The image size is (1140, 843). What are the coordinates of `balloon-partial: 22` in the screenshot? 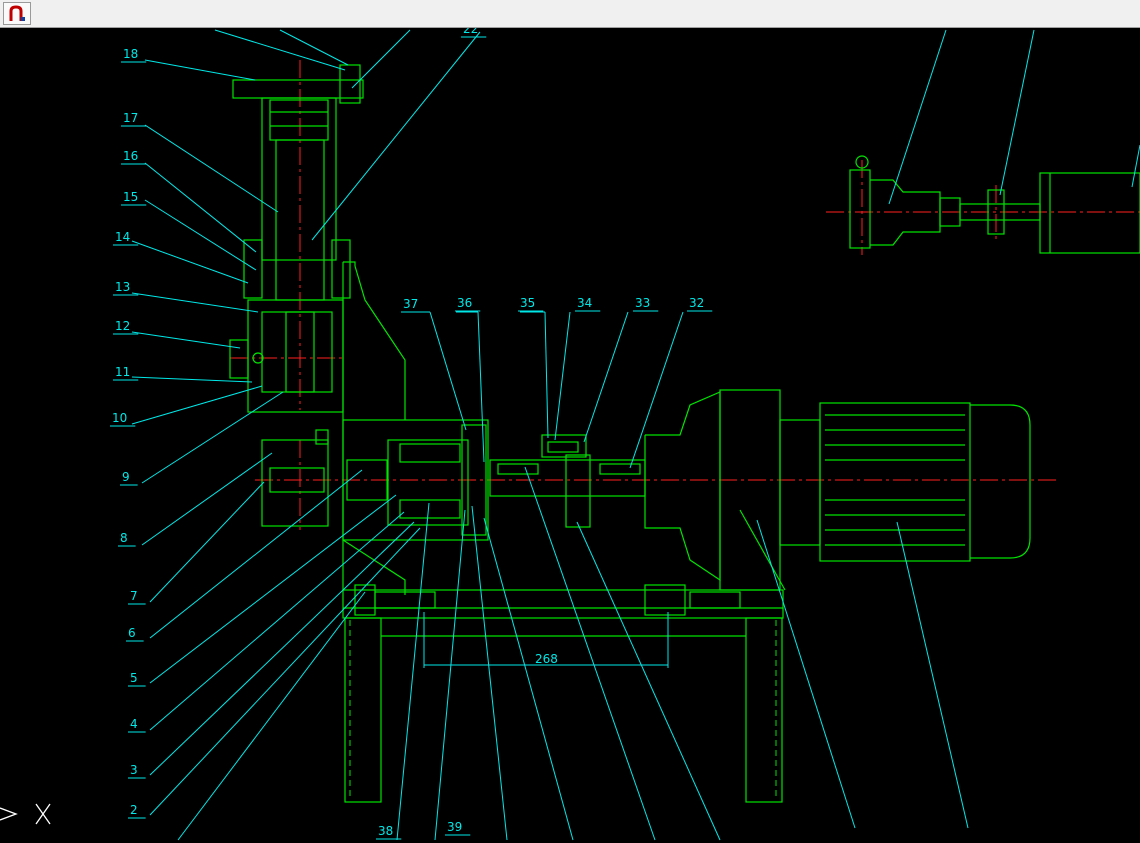 It's located at (470, 32).